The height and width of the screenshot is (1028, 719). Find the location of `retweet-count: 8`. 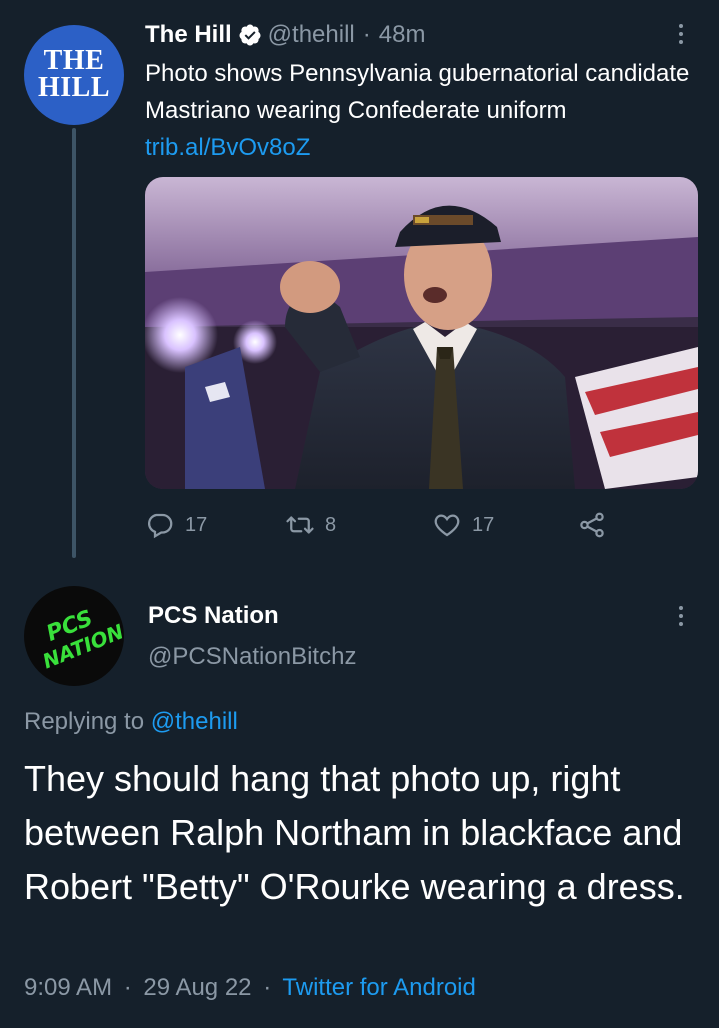

retweet-count: 8 is located at coordinates (331, 524).